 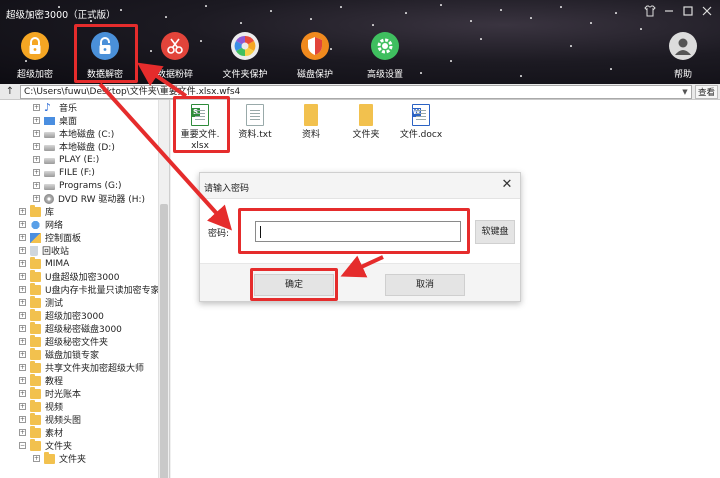 I want to click on tree-item: + PLAY (E:), so click(x=66, y=159).